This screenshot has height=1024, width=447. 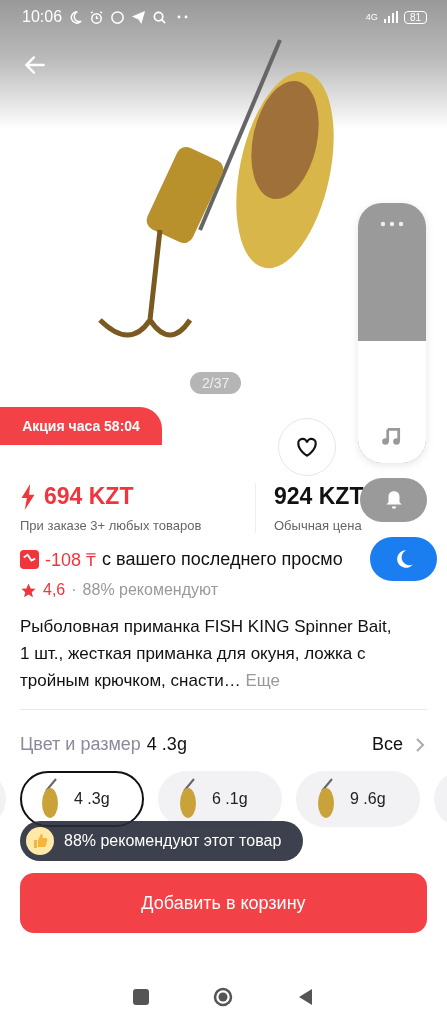 I want to click on rating-score: 4,6, so click(x=54, y=590).